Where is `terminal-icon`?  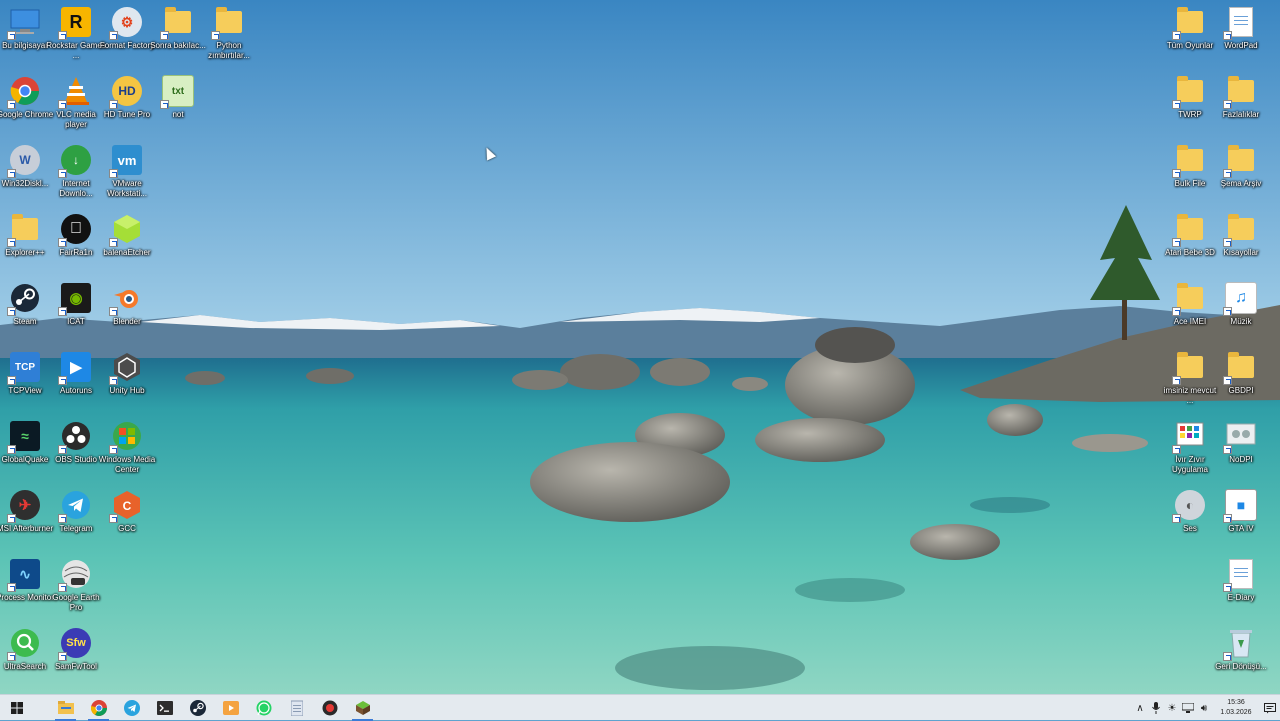 terminal-icon is located at coordinates (164, 707).